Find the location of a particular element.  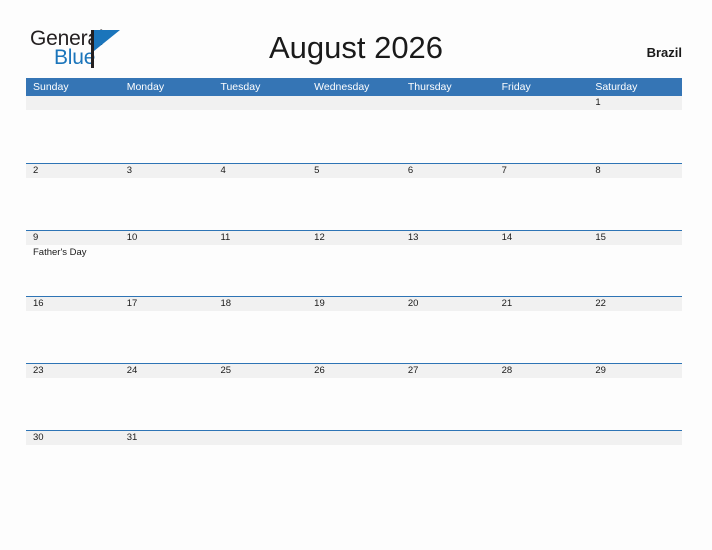

week-date-band: 16 17 18 19 20 21 22 is located at coordinates (354, 304).